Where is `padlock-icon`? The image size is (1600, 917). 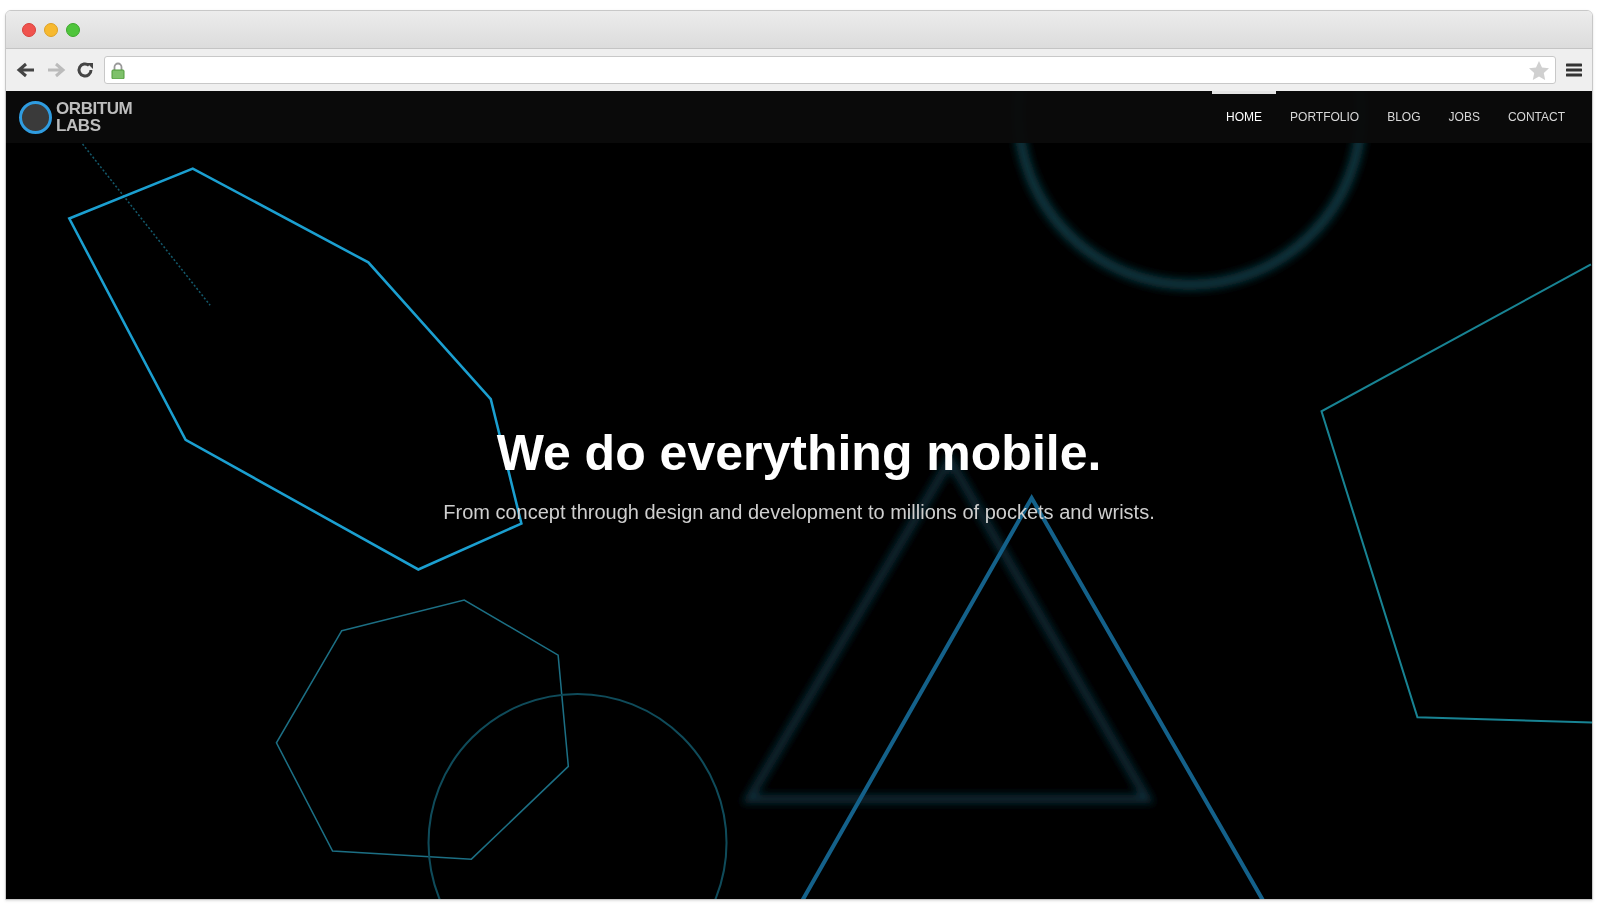 padlock-icon is located at coordinates (118, 70).